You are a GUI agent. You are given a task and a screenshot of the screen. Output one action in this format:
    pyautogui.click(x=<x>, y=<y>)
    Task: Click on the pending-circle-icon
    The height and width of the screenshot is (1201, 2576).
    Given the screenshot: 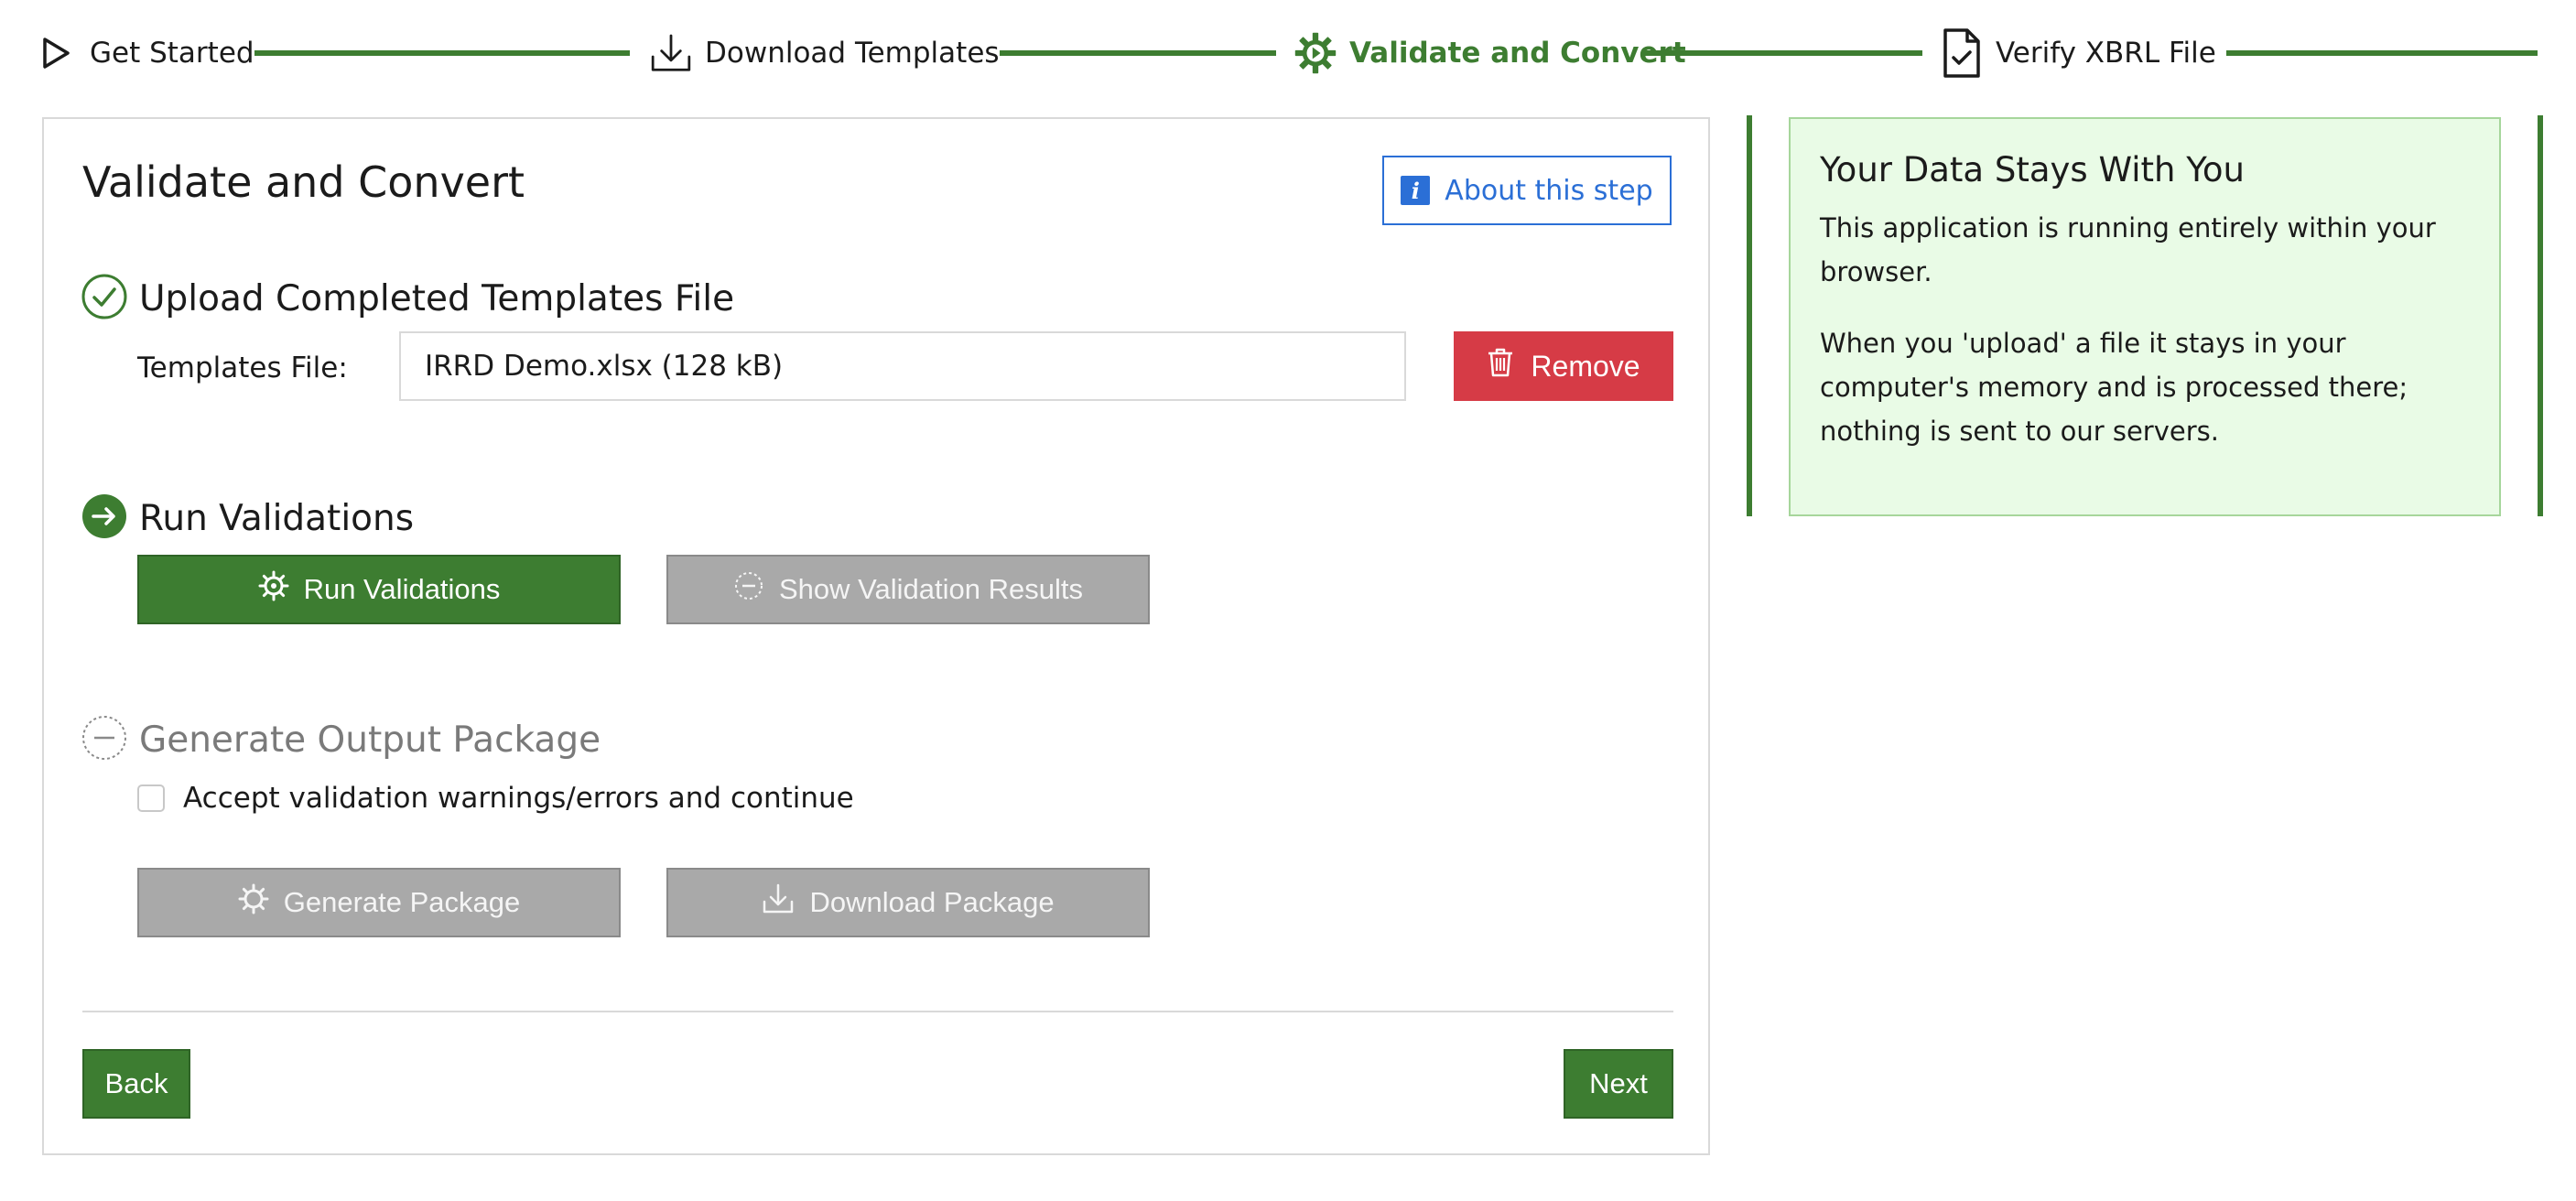 What is the action you would take?
    pyautogui.click(x=105, y=739)
    